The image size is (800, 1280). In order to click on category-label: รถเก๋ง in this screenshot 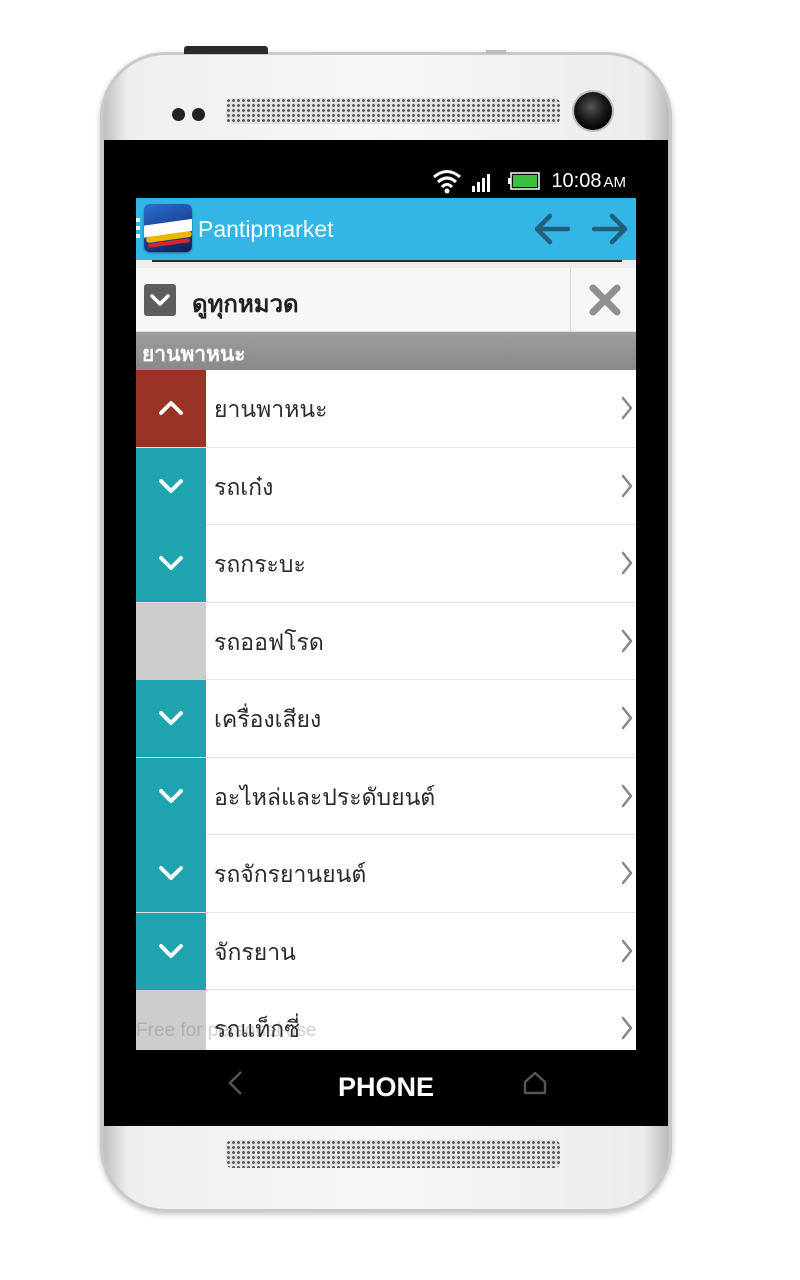, I will do `click(244, 487)`.